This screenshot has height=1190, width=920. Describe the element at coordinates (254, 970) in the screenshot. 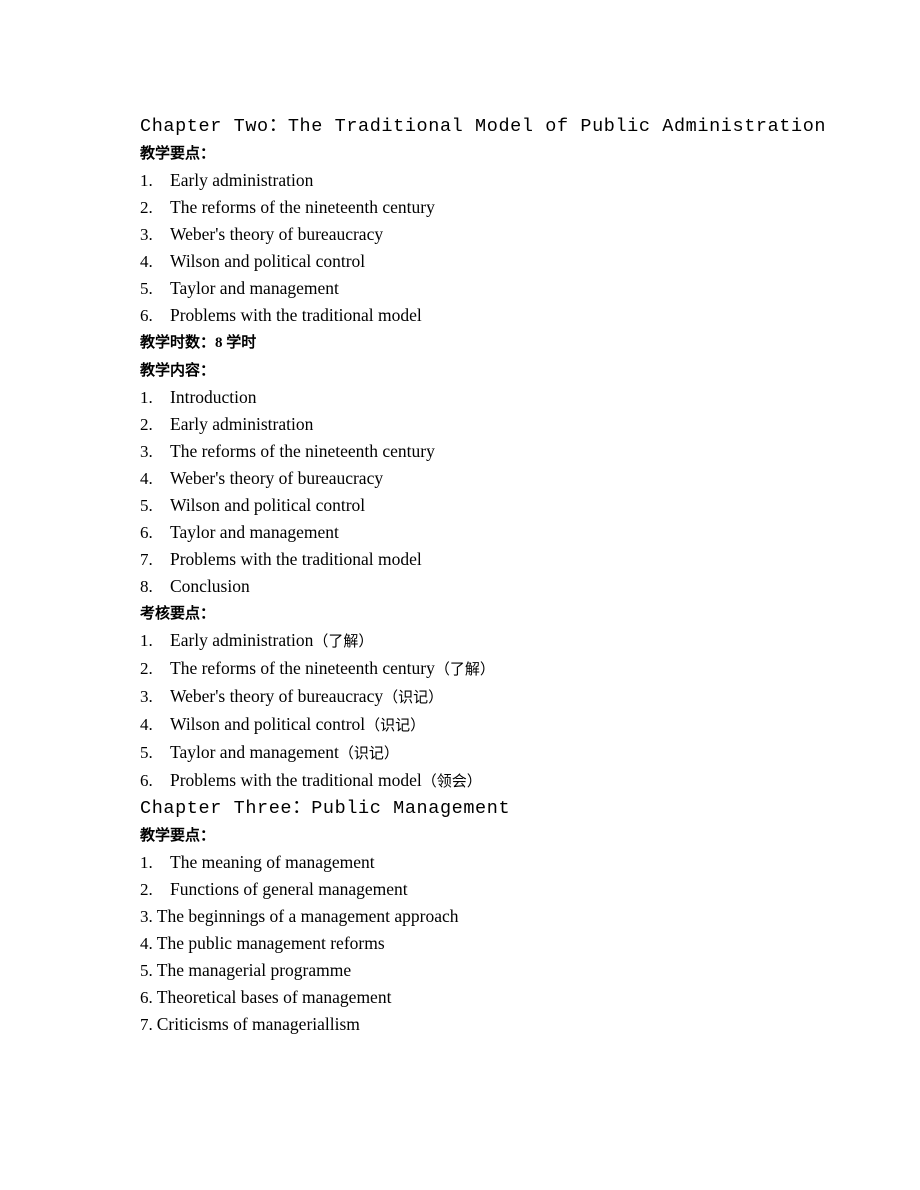

I see `list-text: The managerial programme` at that location.